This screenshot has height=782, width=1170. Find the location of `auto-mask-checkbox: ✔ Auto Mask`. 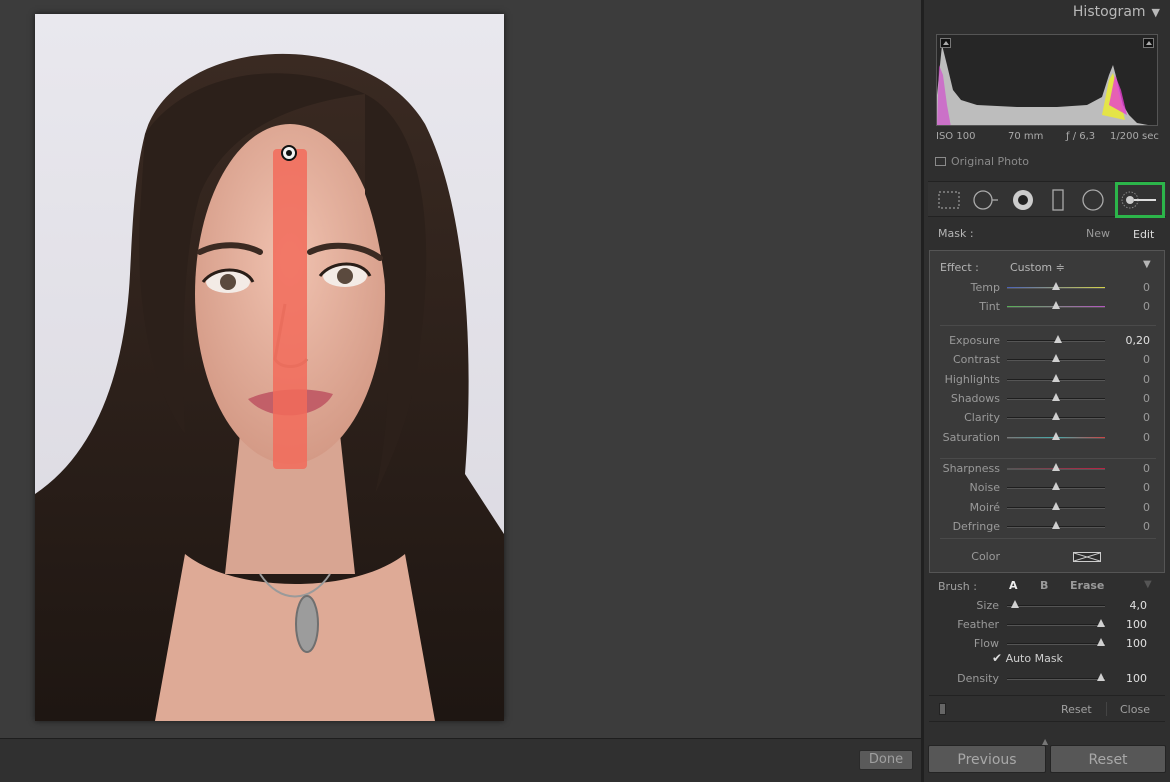

auto-mask-checkbox: ✔ Auto Mask is located at coordinates (1027, 658).